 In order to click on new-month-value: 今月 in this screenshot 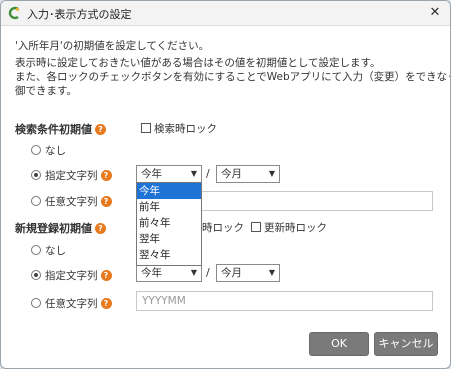, I will do `click(231, 273)`.